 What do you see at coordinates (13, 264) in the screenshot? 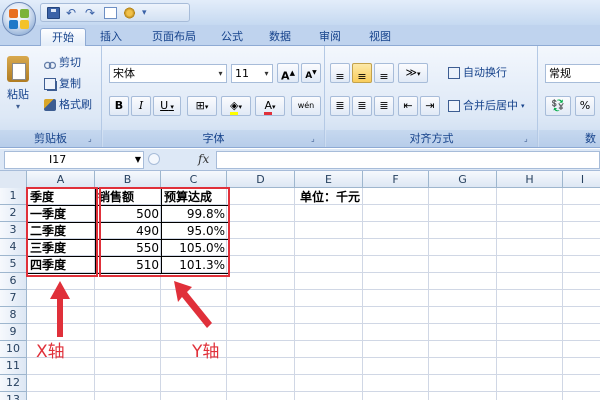
I see `row-header-5: 5` at bounding box center [13, 264].